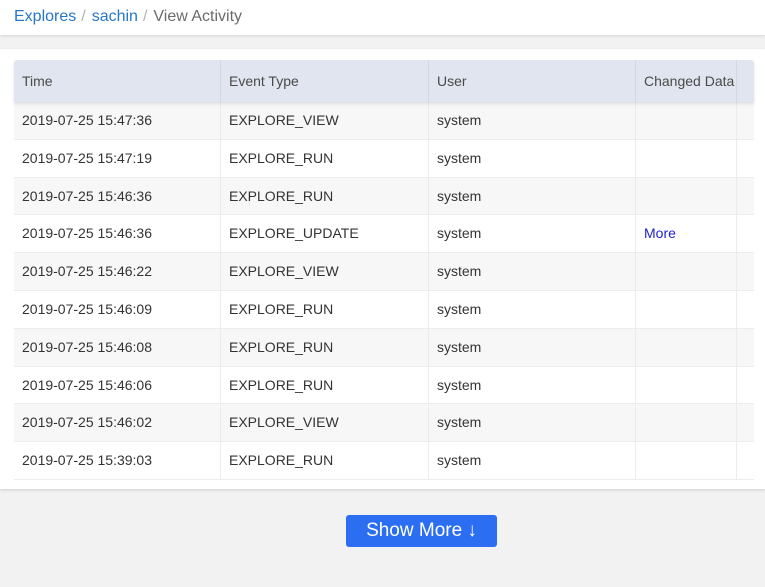  I want to click on table-row: 2019-07-25 15:46:08 EXPLORE_RUN system, so click(384, 347).